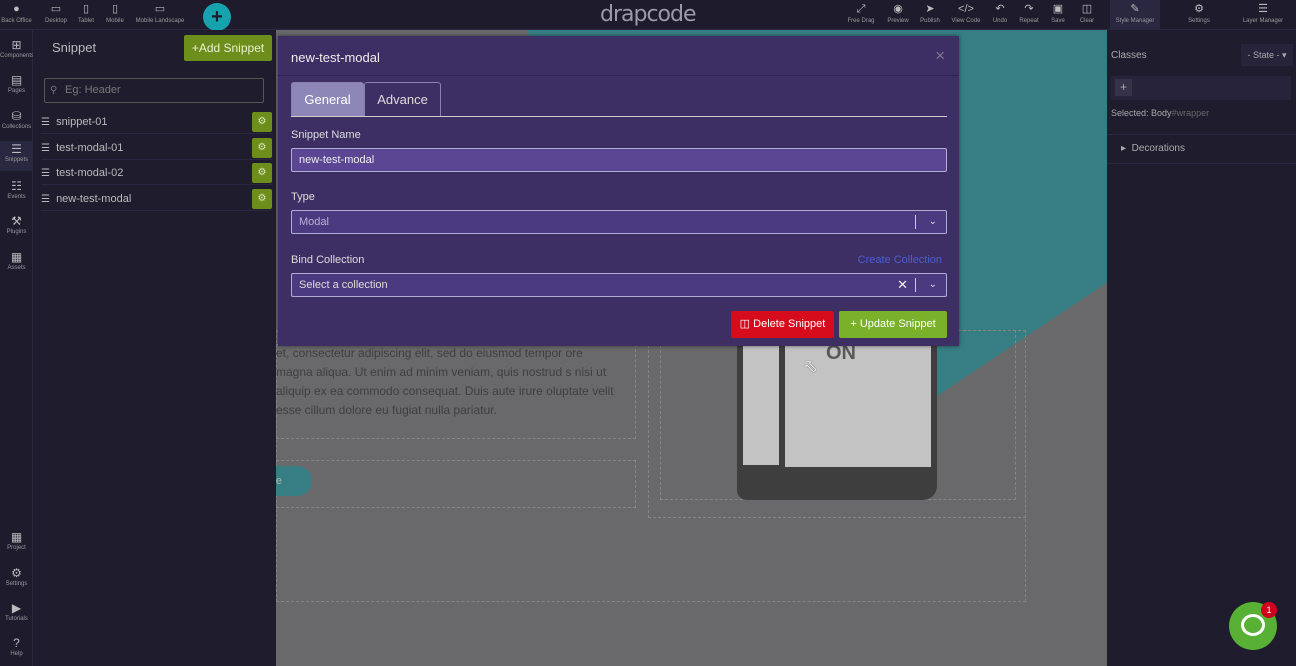  Describe the element at coordinates (782, 324) in the screenshot. I see `delete-snippet-button: ◫ Delete Snippet` at that location.